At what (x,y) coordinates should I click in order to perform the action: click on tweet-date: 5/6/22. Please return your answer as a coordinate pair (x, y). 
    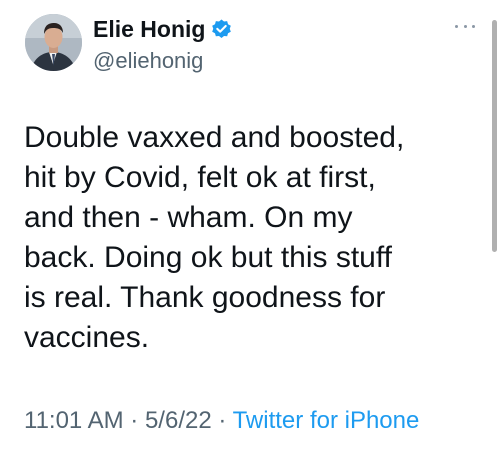
    Looking at the image, I should click on (178, 420).